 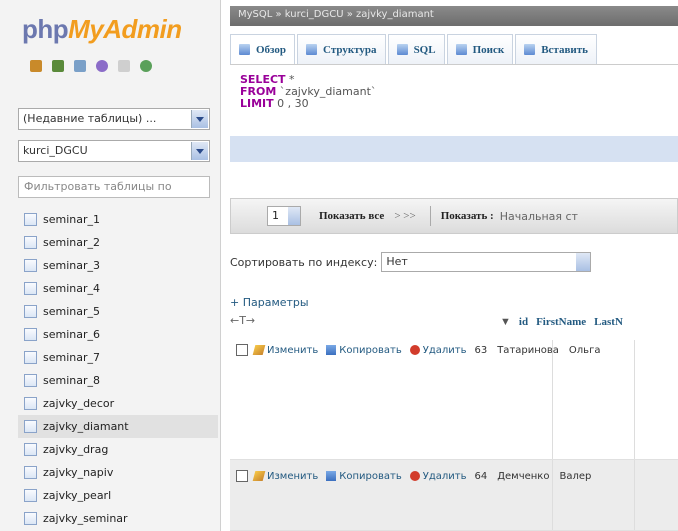 What do you see at coordinates (608, 322) in the screenshot?
I see `column-lastname: LastN` at bounding box center [608, 322].